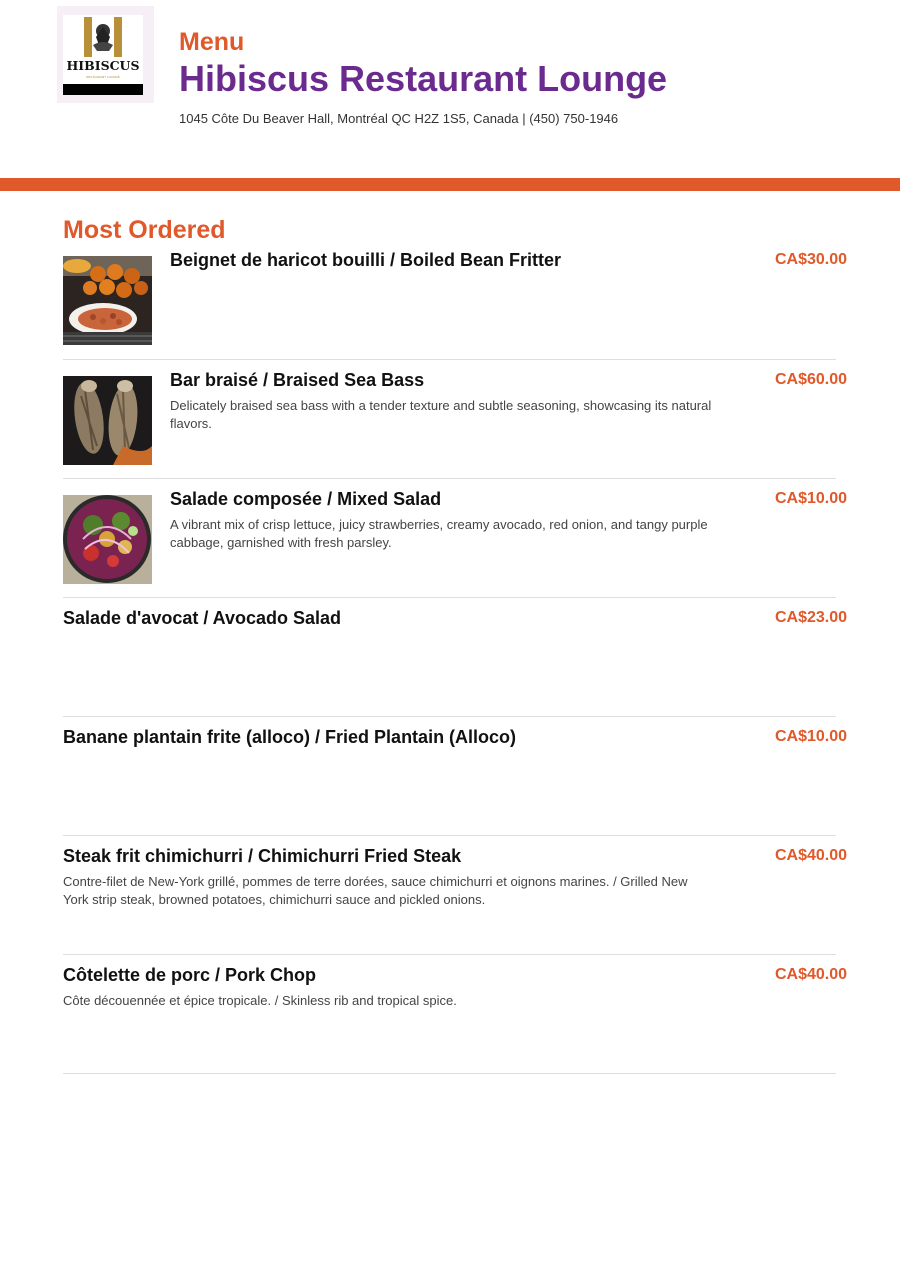 Image resolution: width=900 pixels, height=1273 pixels. I want to click on item-name: Côtelette de porc / Pork Chop, so click(190, 975).